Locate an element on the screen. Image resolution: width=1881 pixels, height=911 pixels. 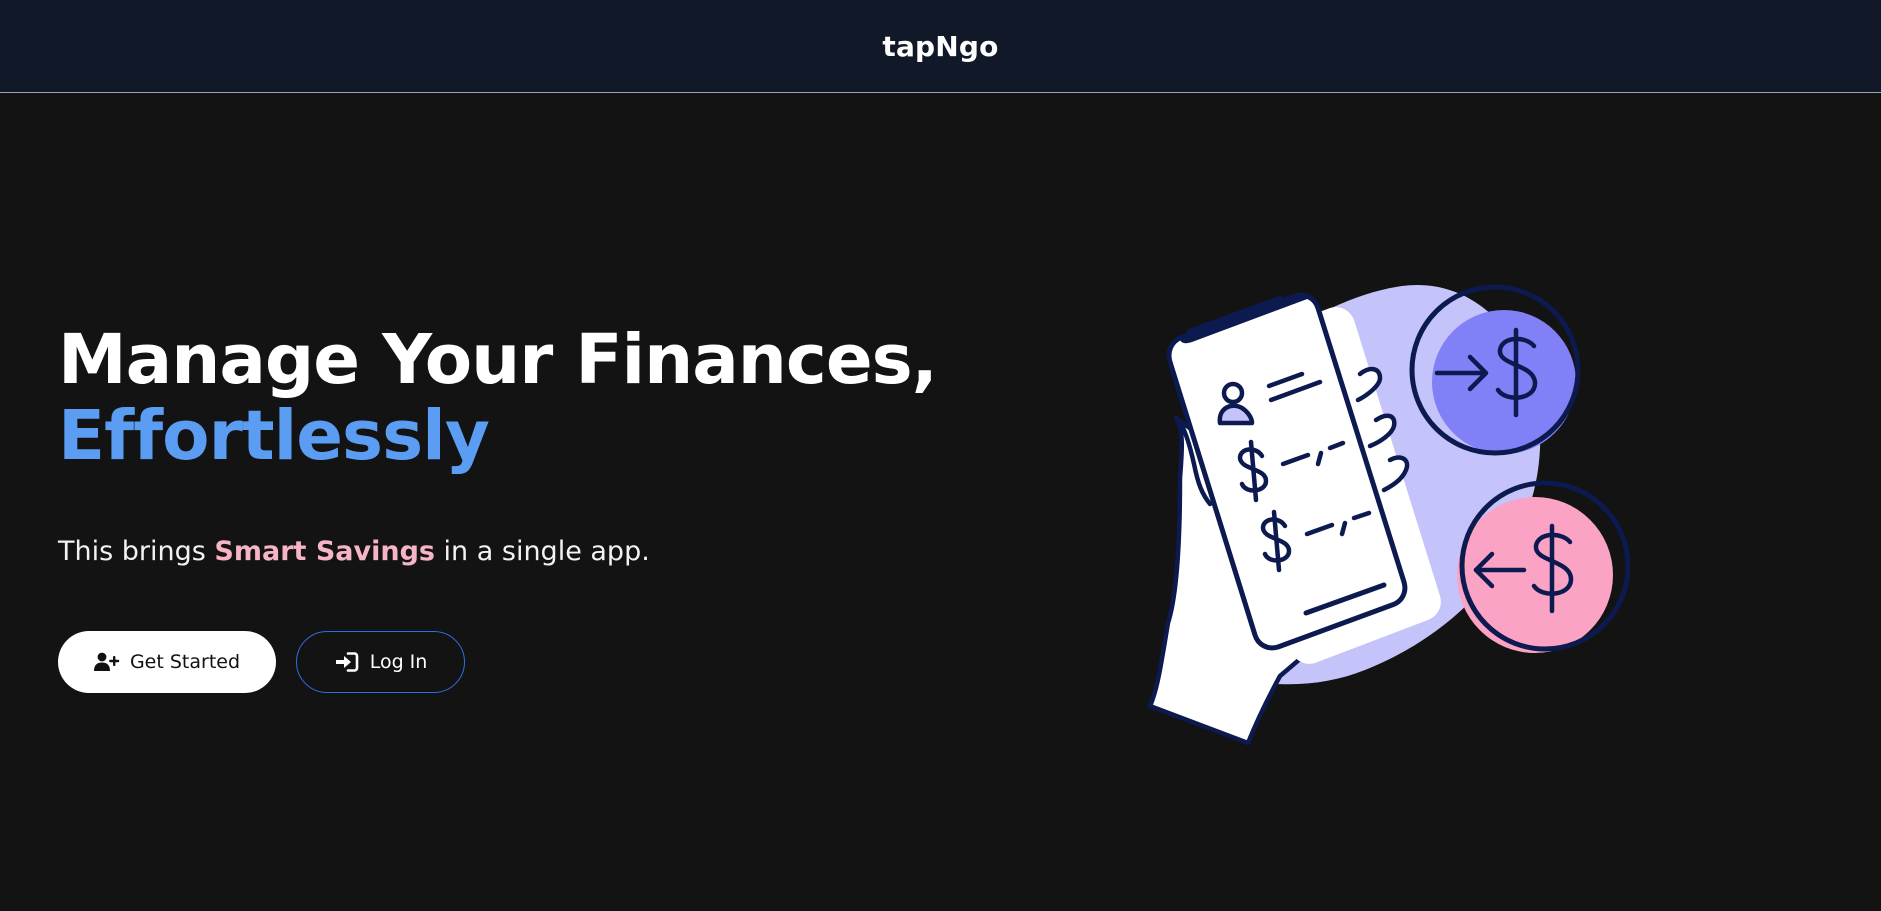
finance-illustration is located at coordinates (1385, 513).